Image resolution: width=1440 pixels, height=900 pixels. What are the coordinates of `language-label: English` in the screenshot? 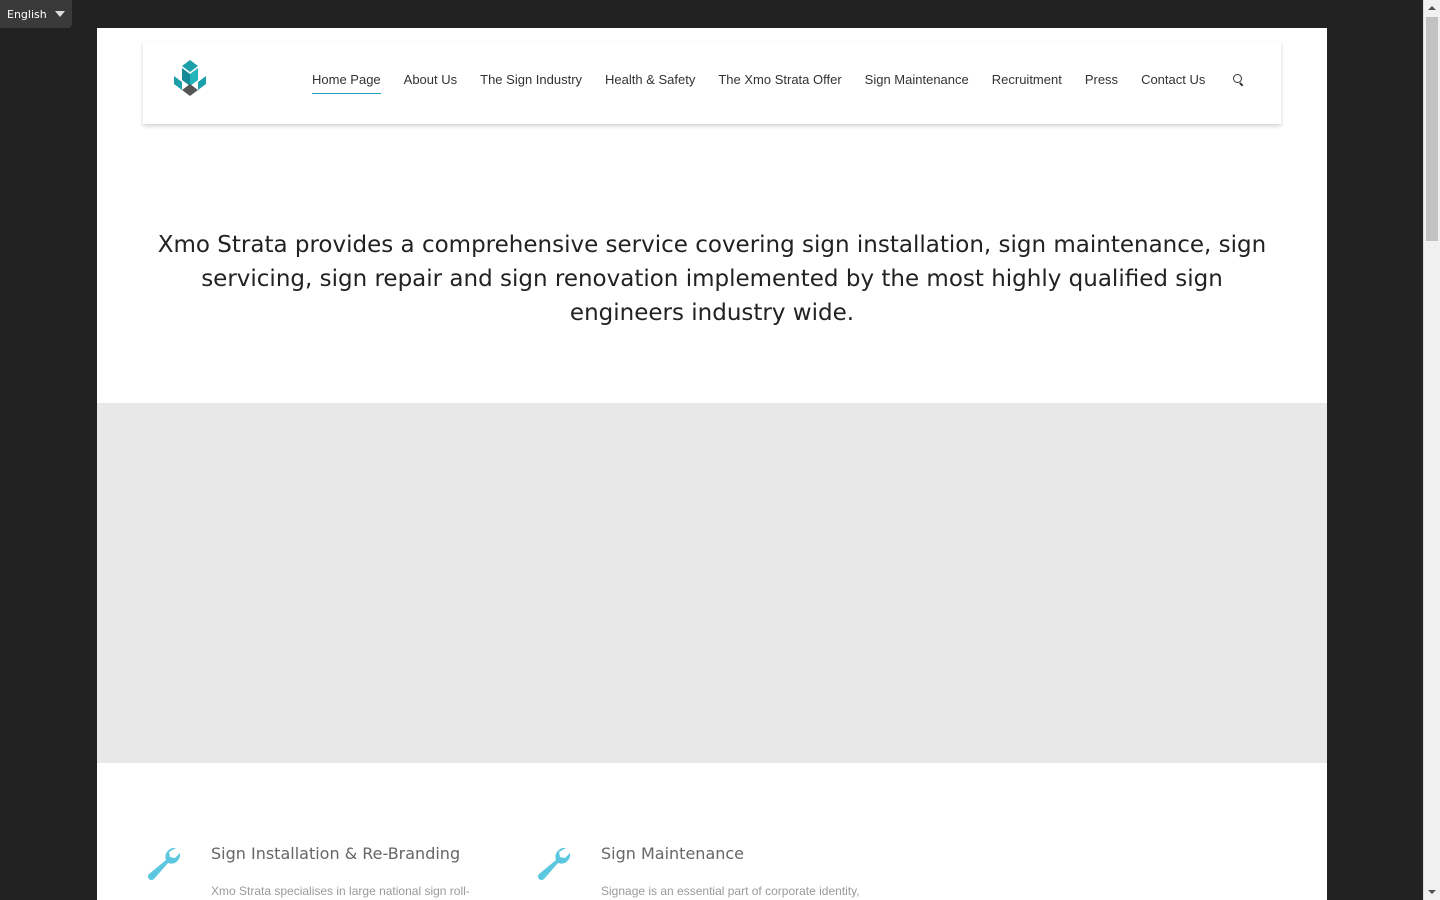 It's located at (27, 14).